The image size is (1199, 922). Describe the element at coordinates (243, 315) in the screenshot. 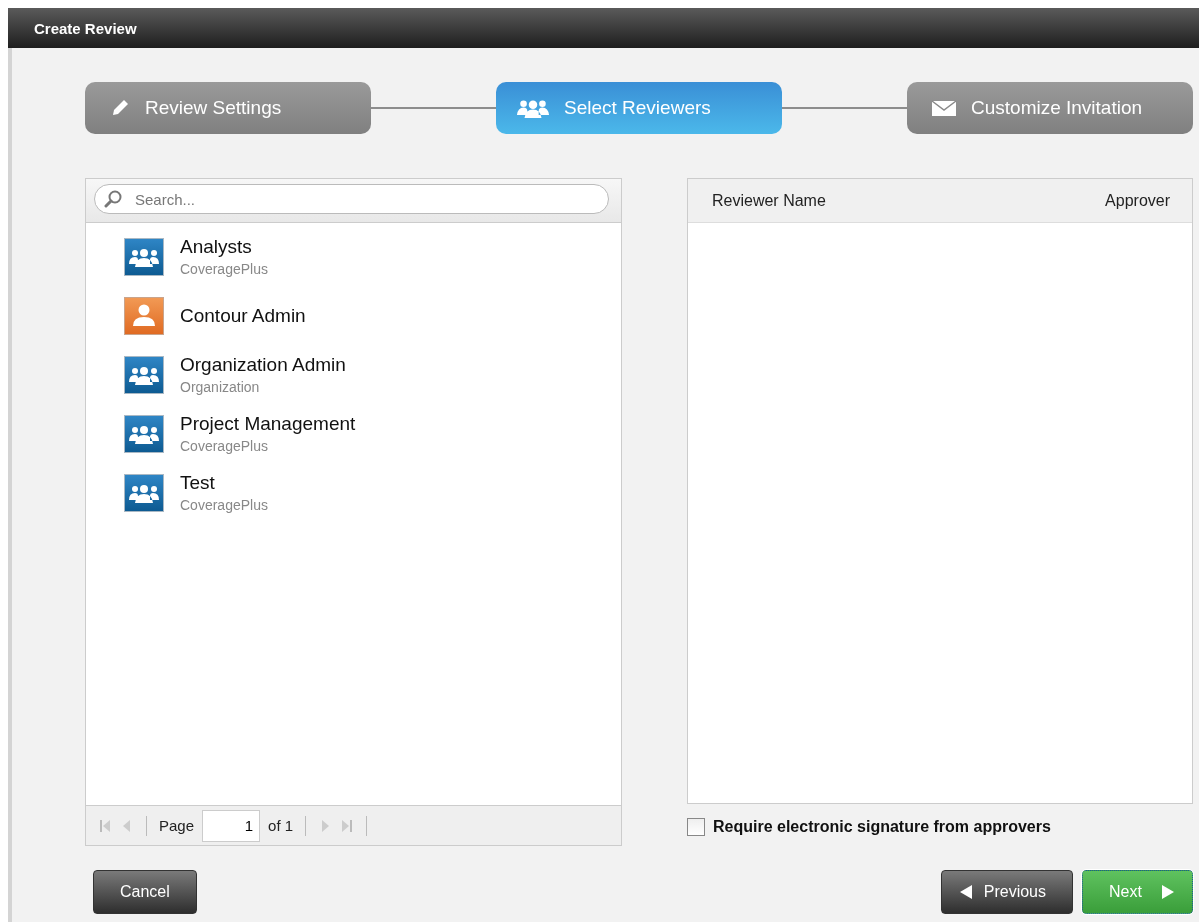

I see `reviewer-name: Contour Admin` at that location.